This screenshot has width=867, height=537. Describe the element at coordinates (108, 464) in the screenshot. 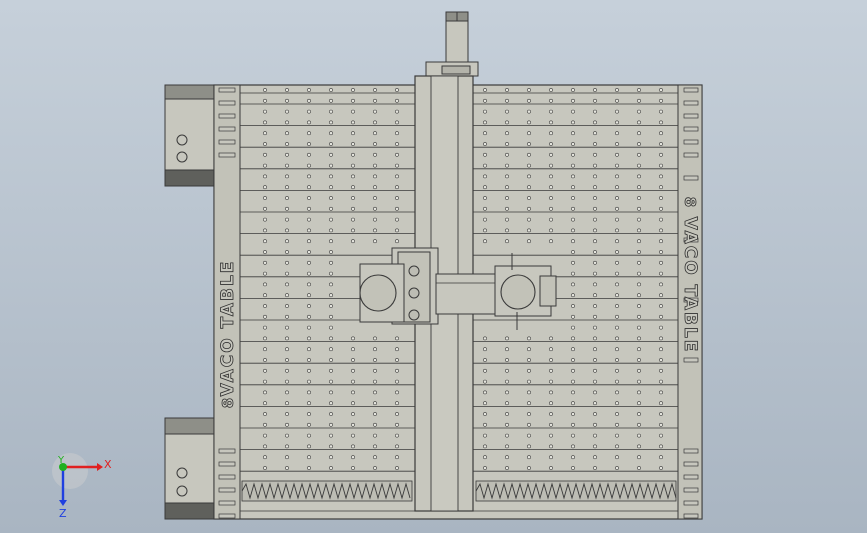

I see `x-axis-label: X` at that location.